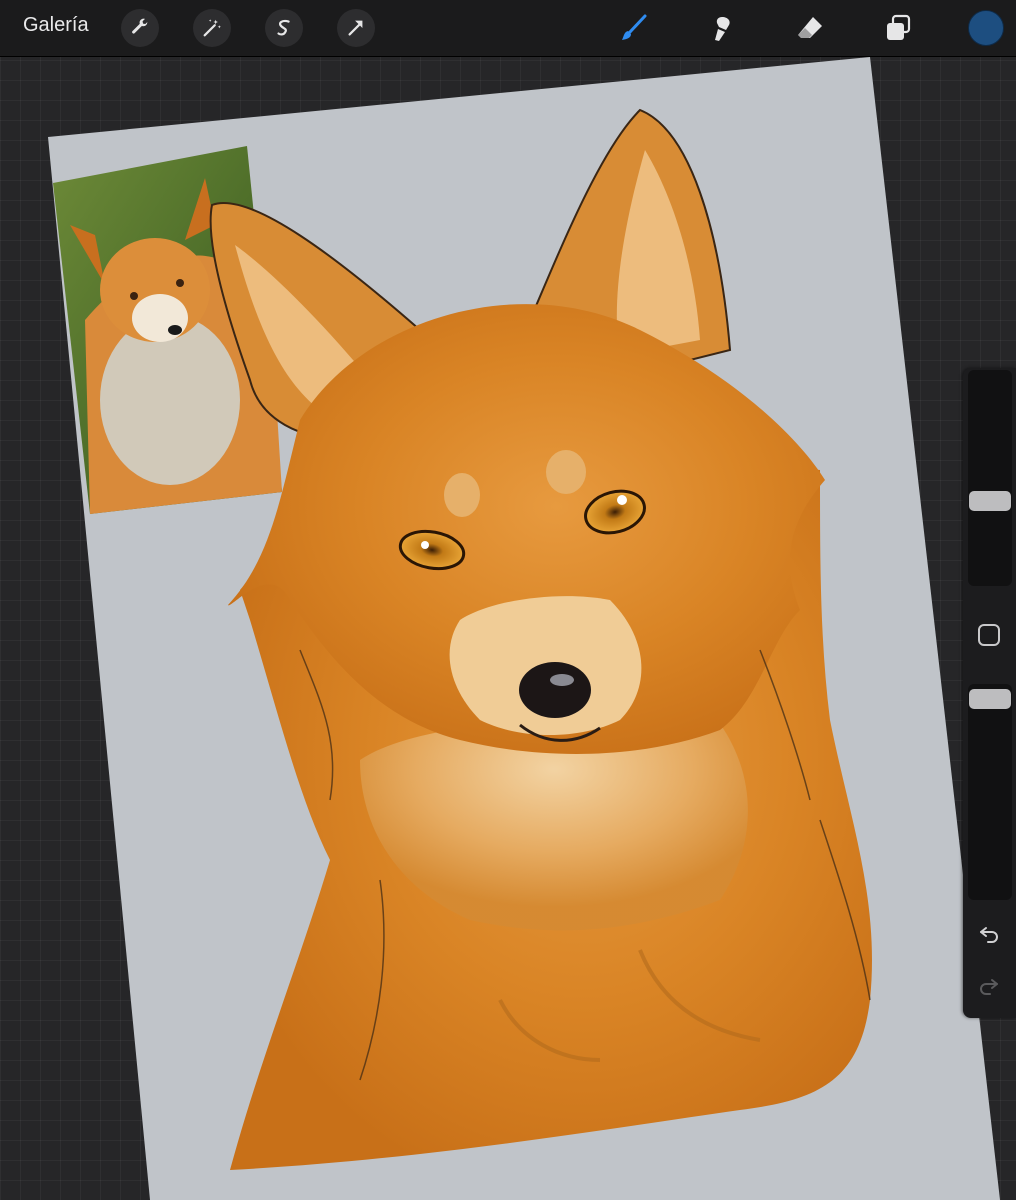  What do you see at coordinates (990, 501) in the screenshot?
I see `brush-size-thumb` at bounding box center [990, 501].